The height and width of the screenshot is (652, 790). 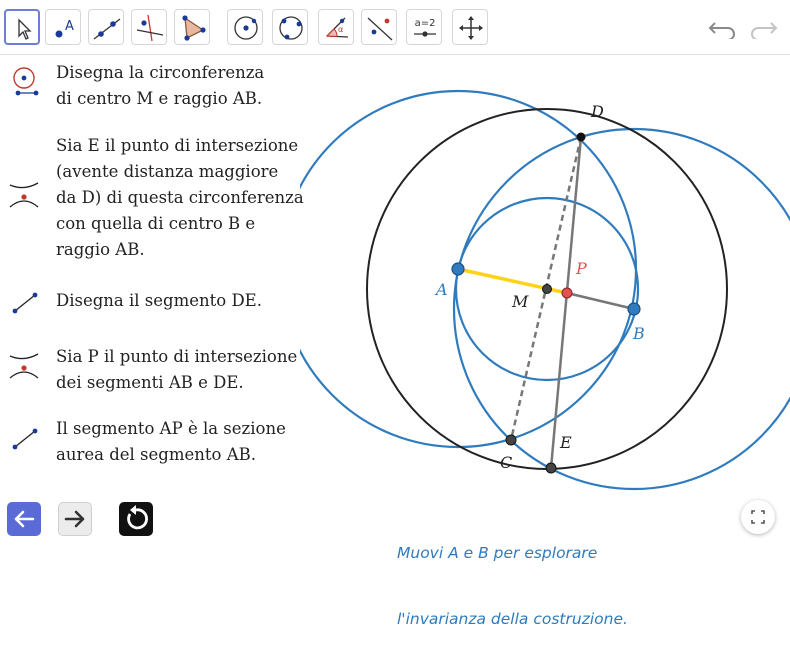 What do you see at coordinates (160, 72) in the screenshot?
I see `step-1-line-1: Disegna la circonferenza` at bounding box center [160, 72].